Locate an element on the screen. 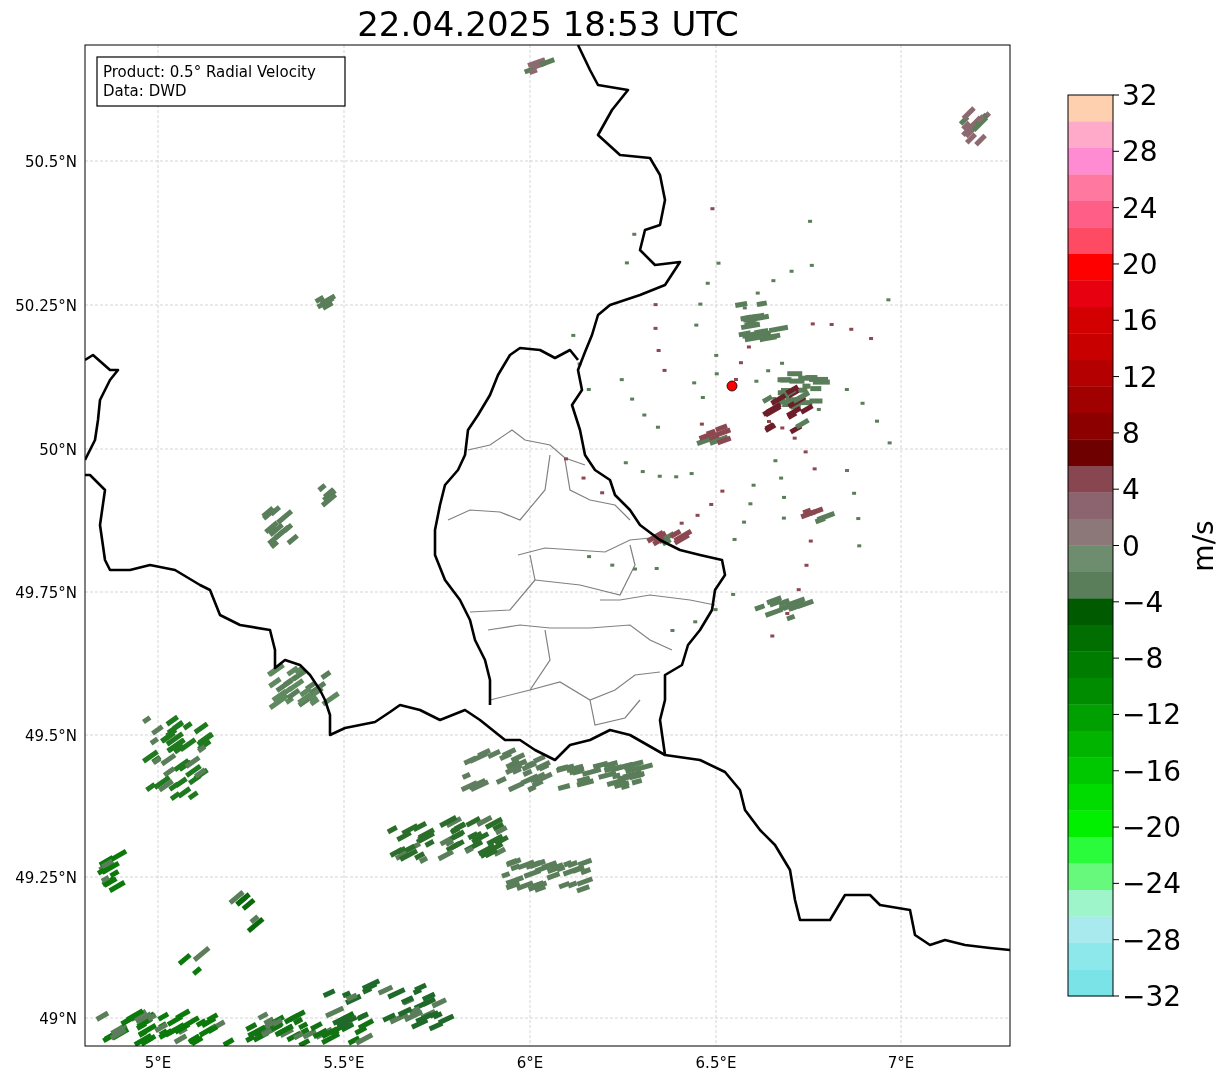 The width and height of the screenshot is (1225, 1081). chart-title: 22.04.2025 18:53 UTC is located at coordinates (548, 24).